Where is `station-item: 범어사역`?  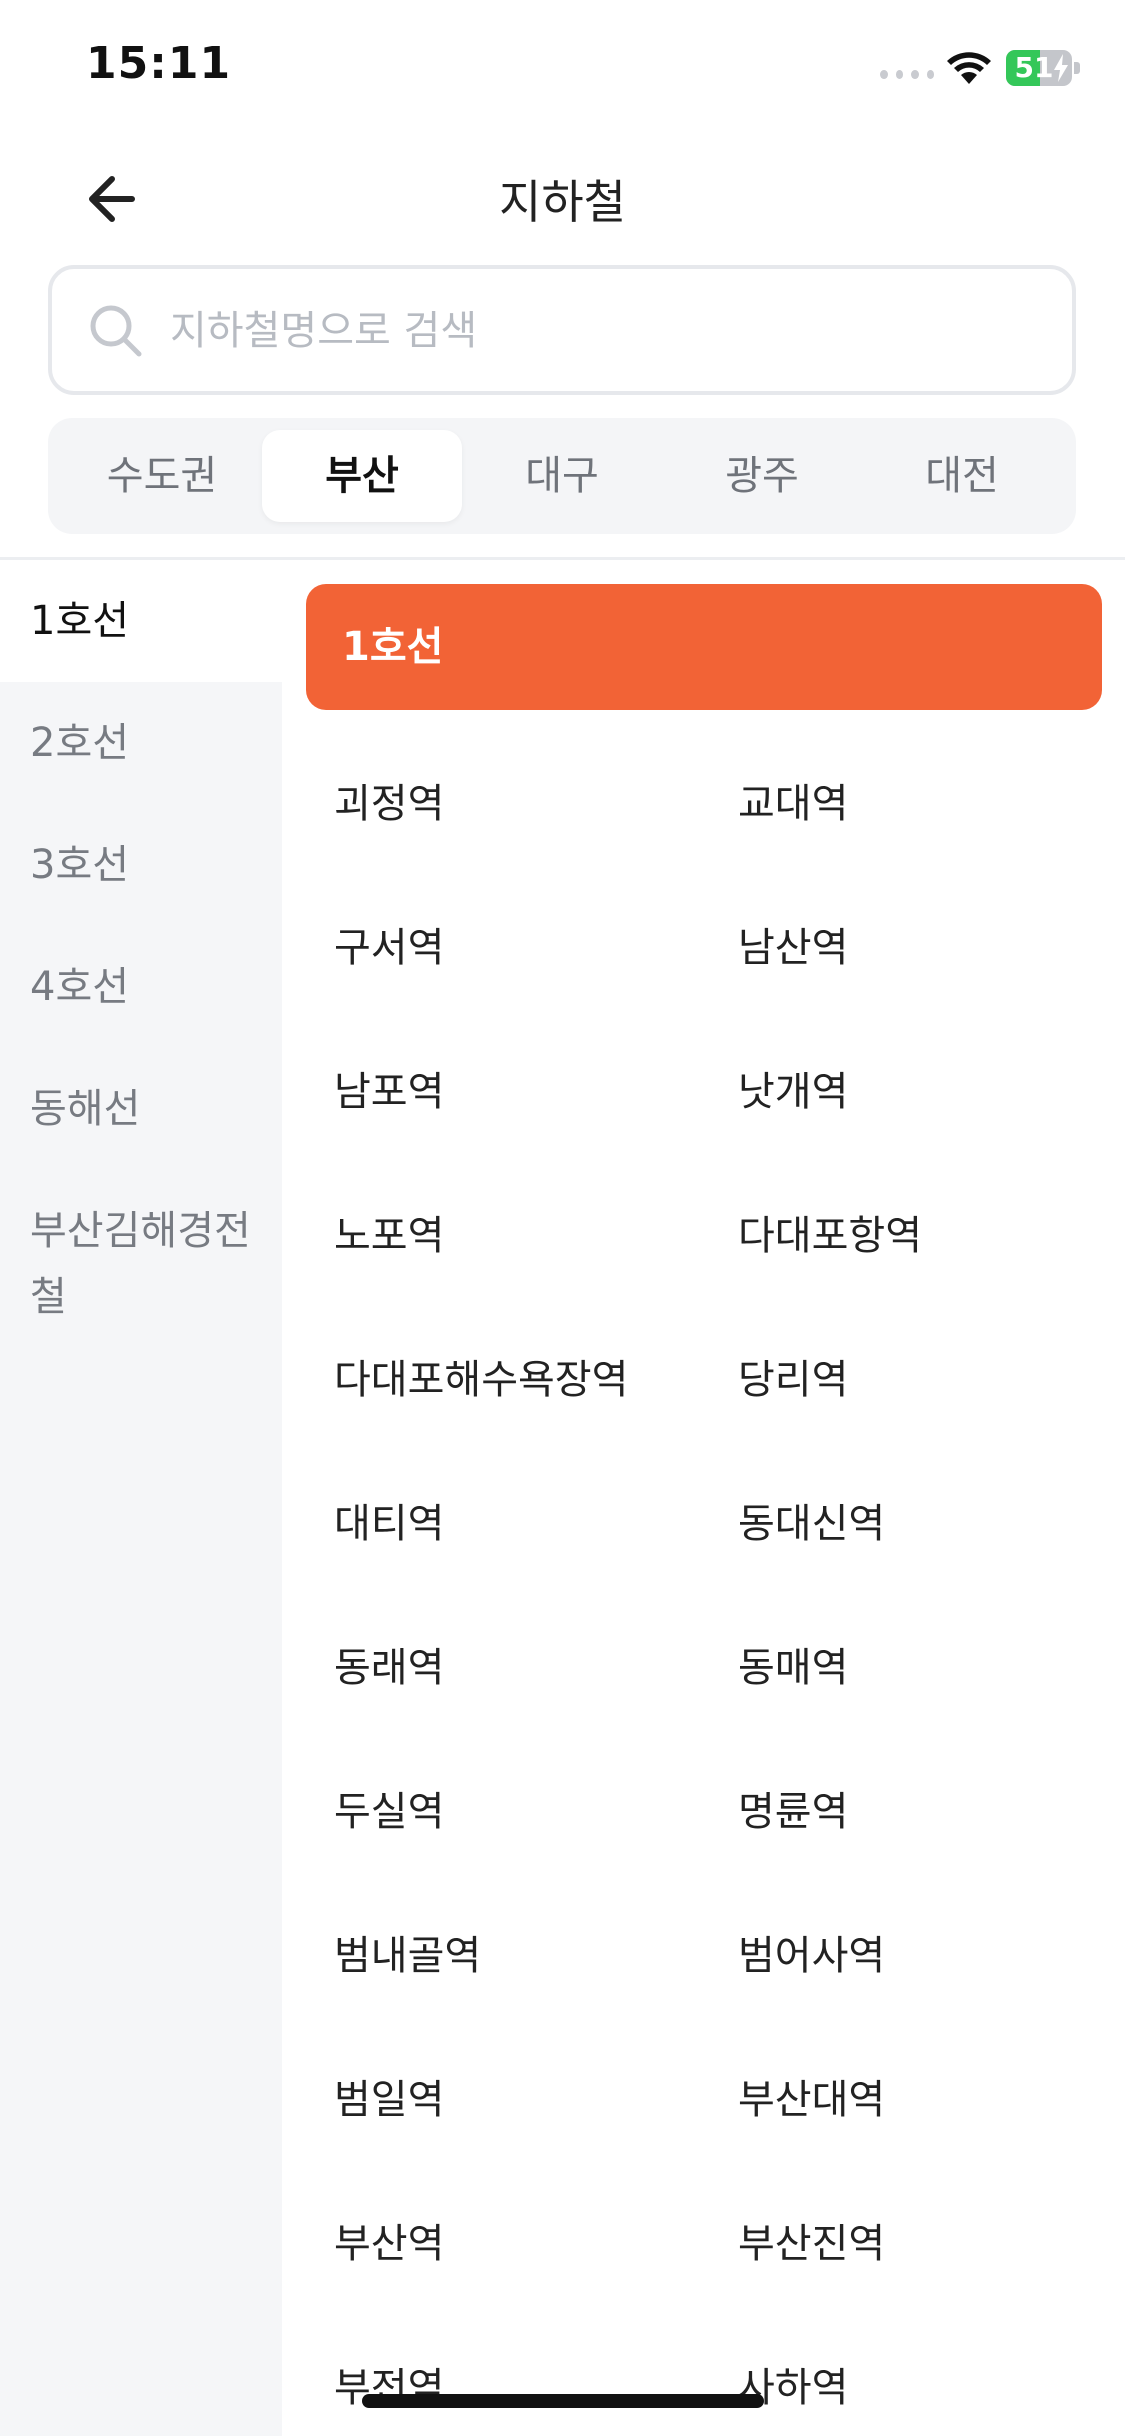 station-item: 범어사역 is located at coordinates (888, 1956).